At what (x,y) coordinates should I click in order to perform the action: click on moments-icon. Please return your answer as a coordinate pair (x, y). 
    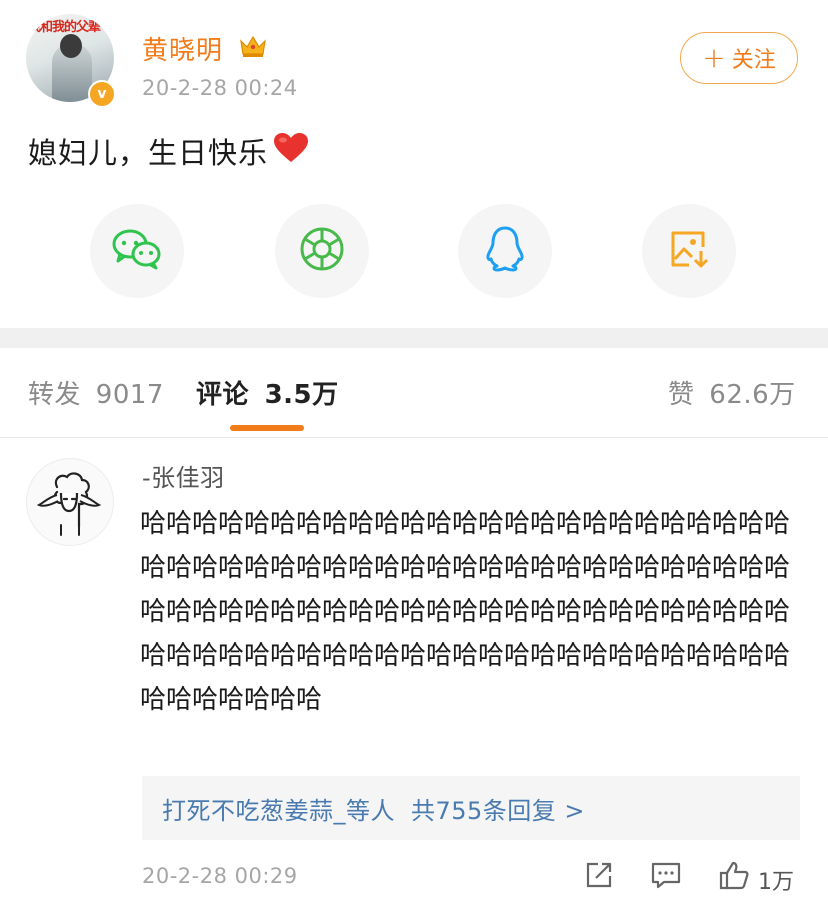
    Looking at the image, I should click on (322, 251).